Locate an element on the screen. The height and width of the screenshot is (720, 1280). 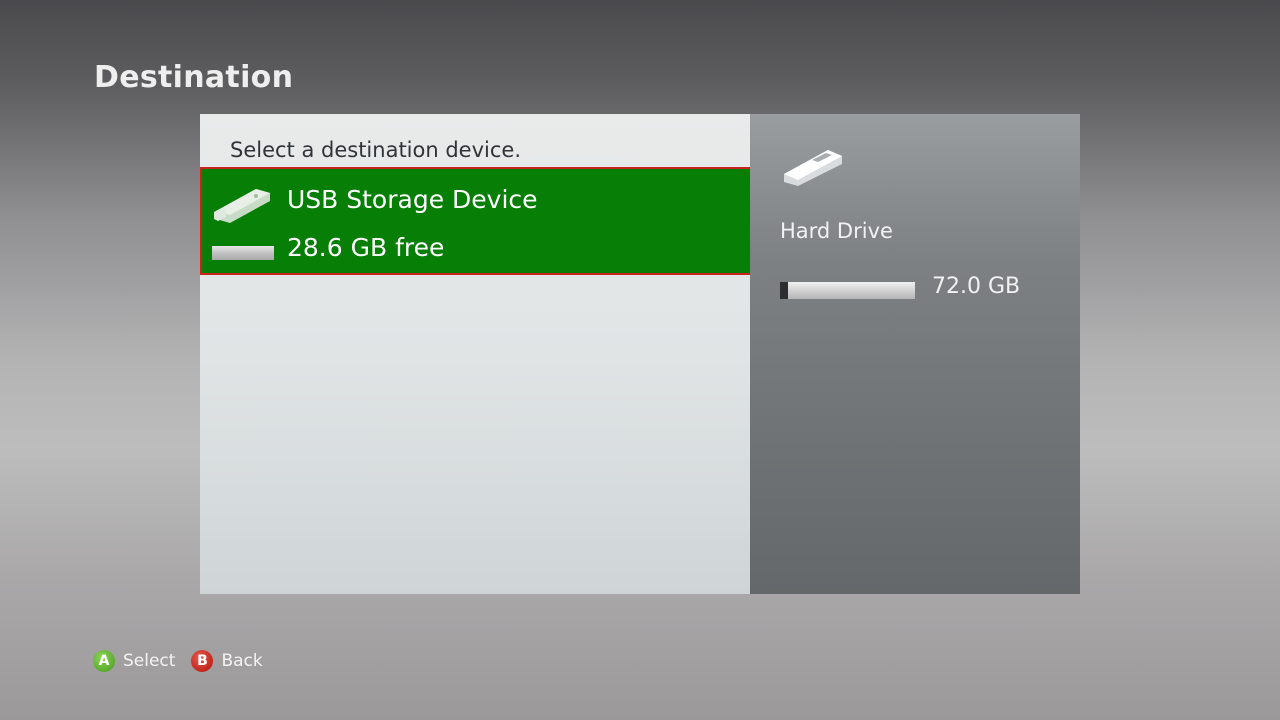
device-capacity-bar is located at coordinates (243, 253).